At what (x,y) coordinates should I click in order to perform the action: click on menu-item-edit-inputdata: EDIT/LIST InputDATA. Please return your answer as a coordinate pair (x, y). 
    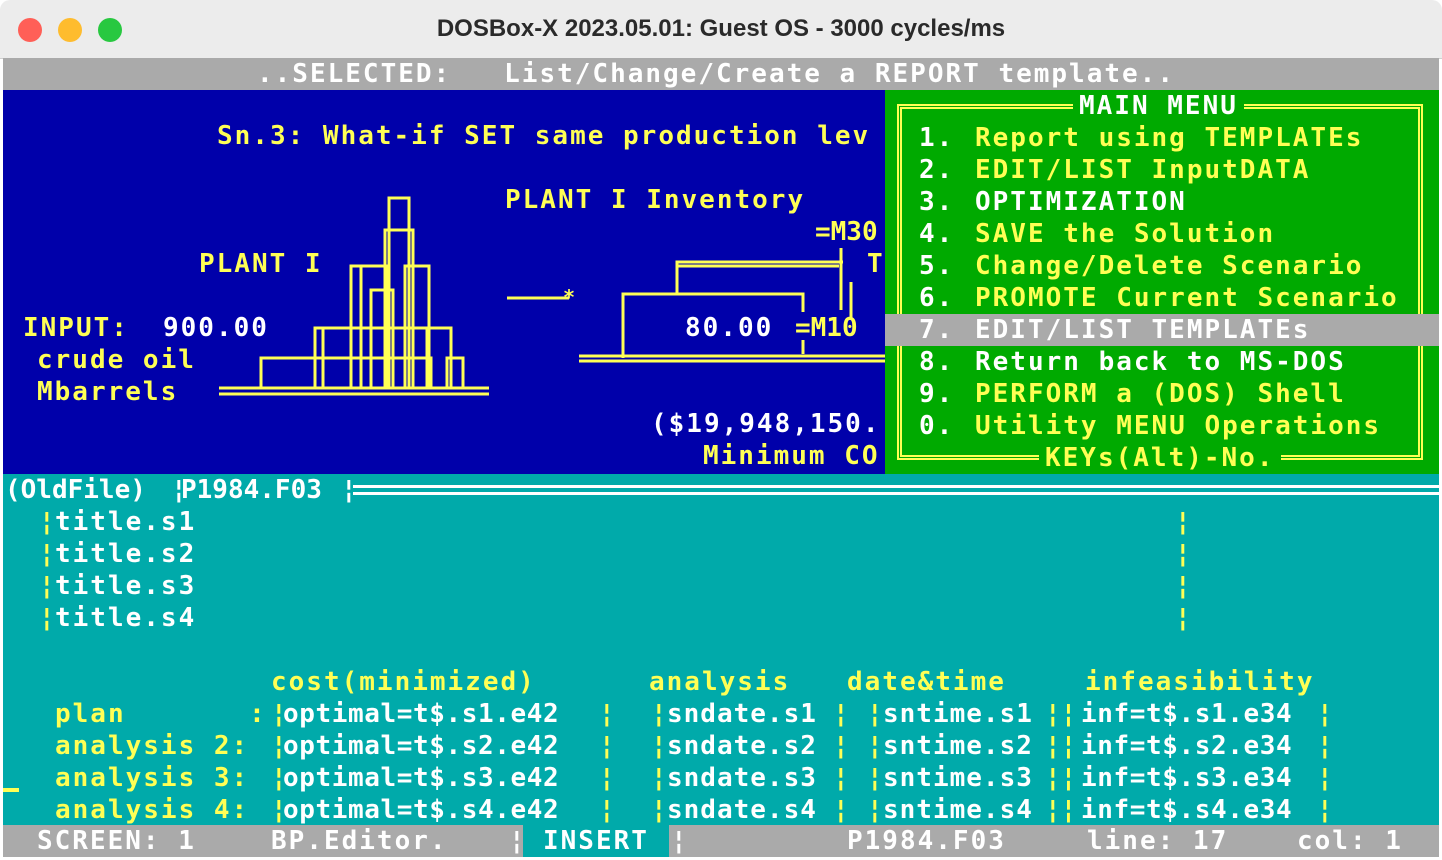
    Looking at the image, I should click on (1142, 170).